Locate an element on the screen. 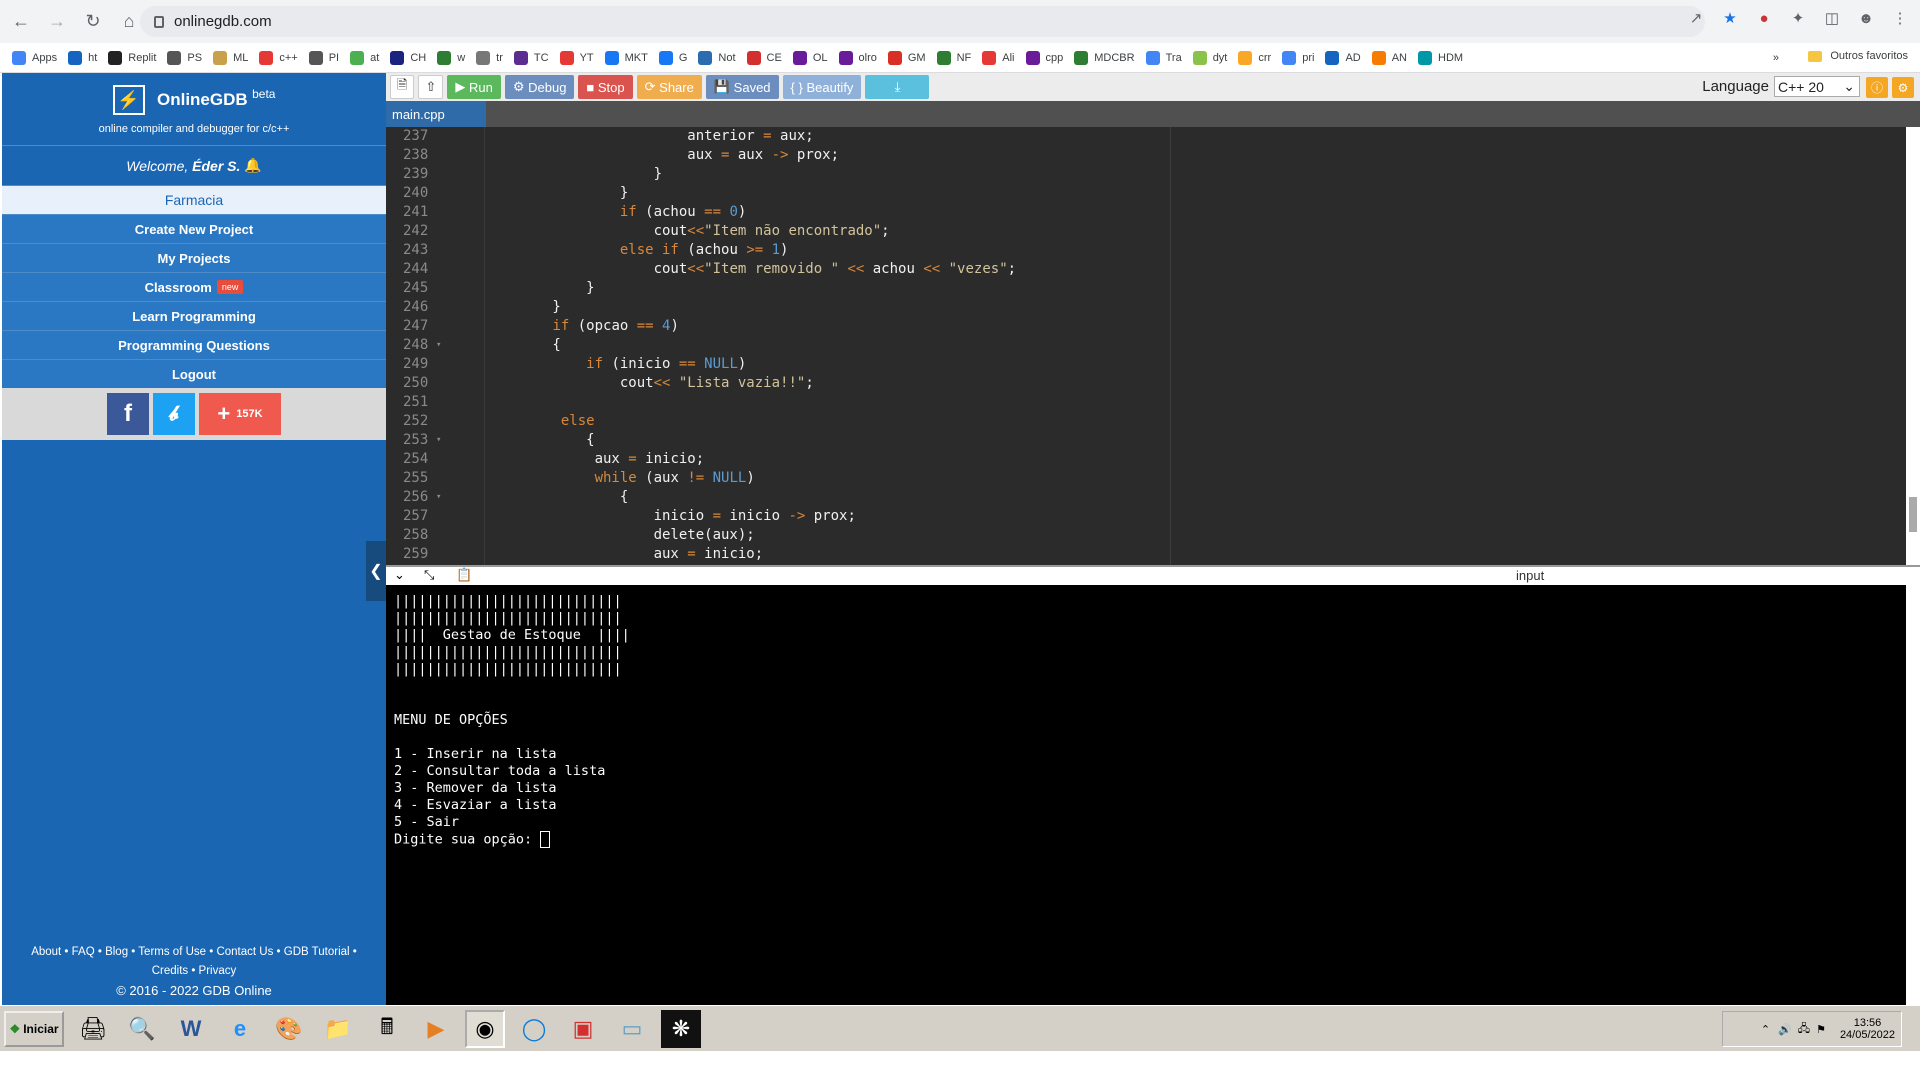  saved-button: 💾 Saved is located at coordinates (742, 87).